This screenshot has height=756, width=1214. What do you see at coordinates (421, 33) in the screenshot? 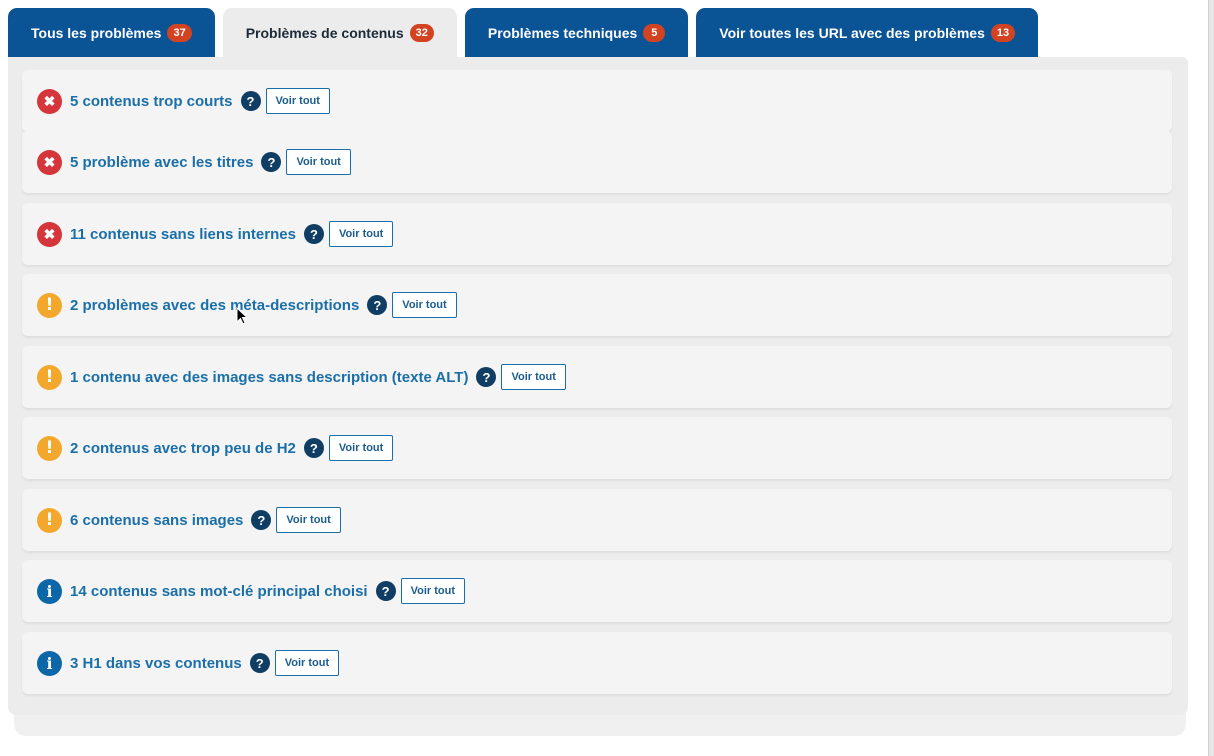
I see `tab-count-badge: 32` at bounding box center [421, 33].